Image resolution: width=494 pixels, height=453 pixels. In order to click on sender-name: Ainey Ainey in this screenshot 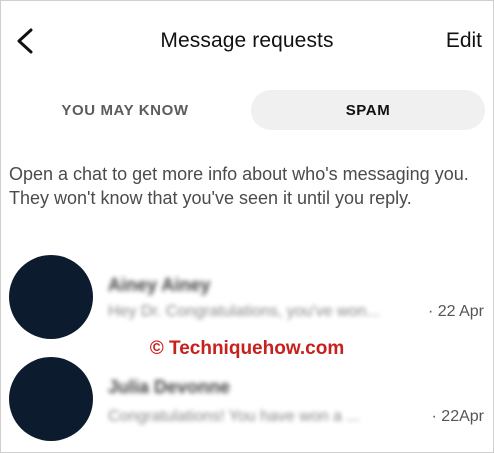, I will do `click(159, 285)`.